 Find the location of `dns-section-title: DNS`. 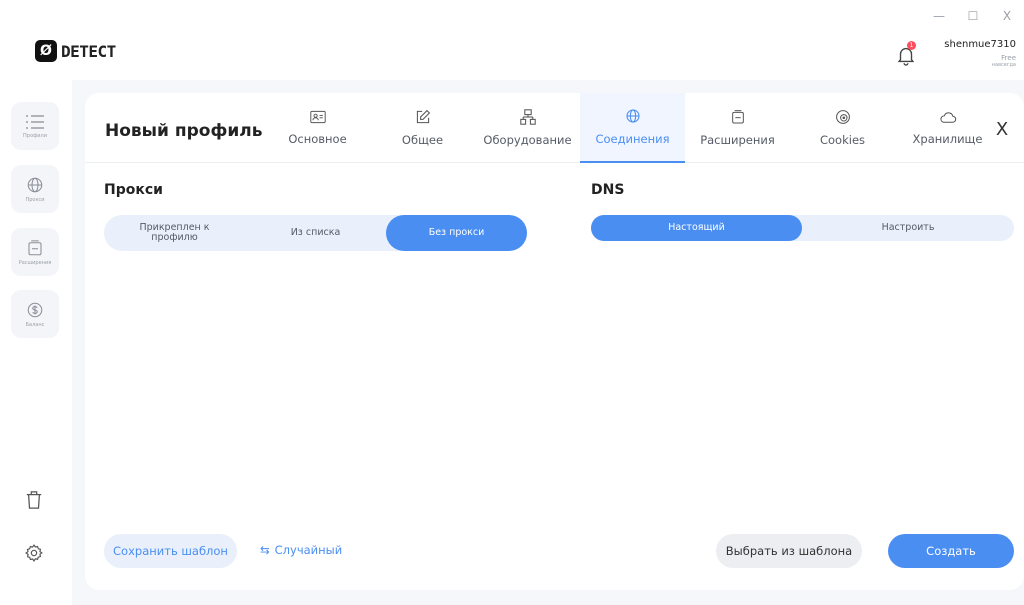

dns-section-title: DNS is located at coordinates (608, 190).